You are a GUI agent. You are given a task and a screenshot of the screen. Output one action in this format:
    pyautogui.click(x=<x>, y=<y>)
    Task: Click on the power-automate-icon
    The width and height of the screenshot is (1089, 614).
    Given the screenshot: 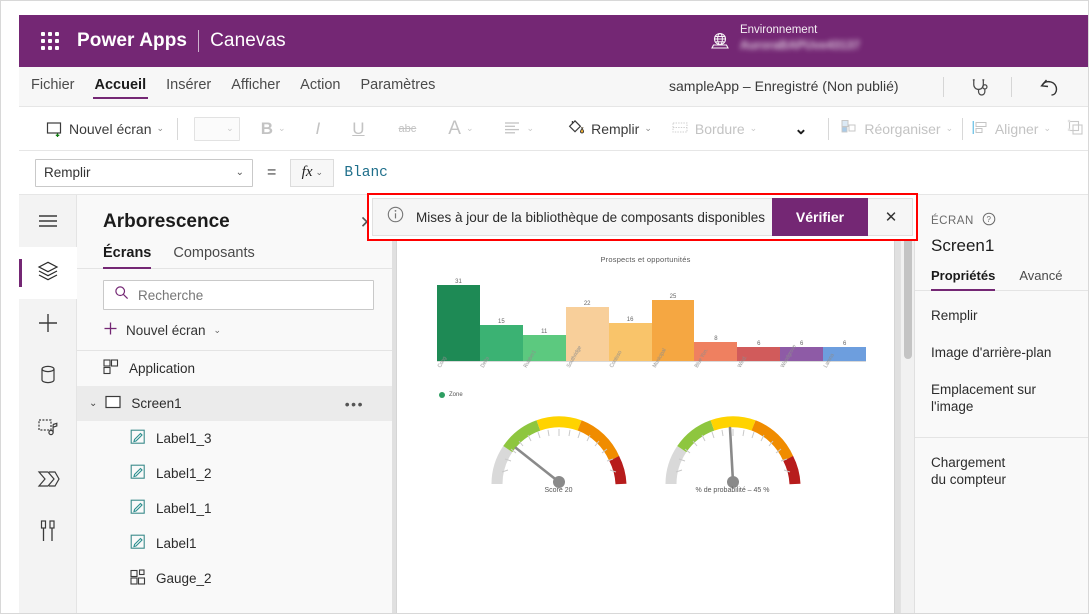 What is the action you would take?
    pyautogui.click(x=48, y=481)
    